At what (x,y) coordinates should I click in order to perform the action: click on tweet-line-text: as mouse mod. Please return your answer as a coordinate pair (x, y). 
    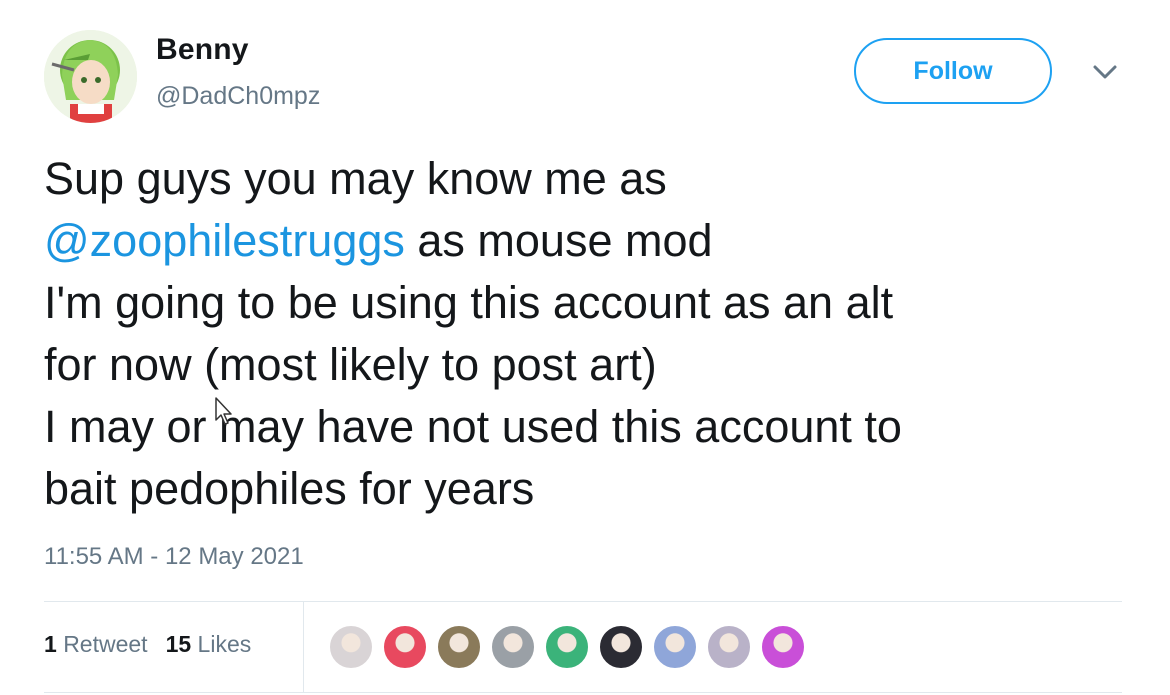
    Looking at the image, I should click on (558, 240).